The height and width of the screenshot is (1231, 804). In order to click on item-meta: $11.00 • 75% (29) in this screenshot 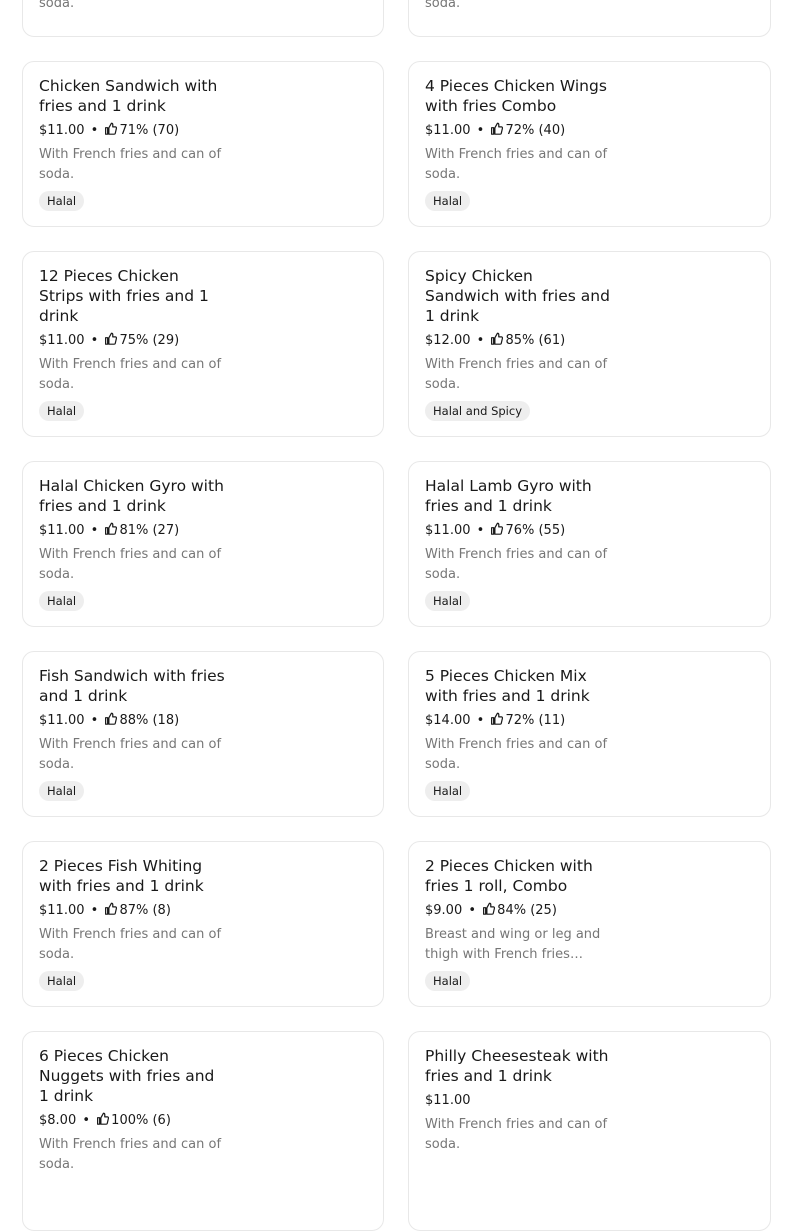, I will do `click(132, 341)`.